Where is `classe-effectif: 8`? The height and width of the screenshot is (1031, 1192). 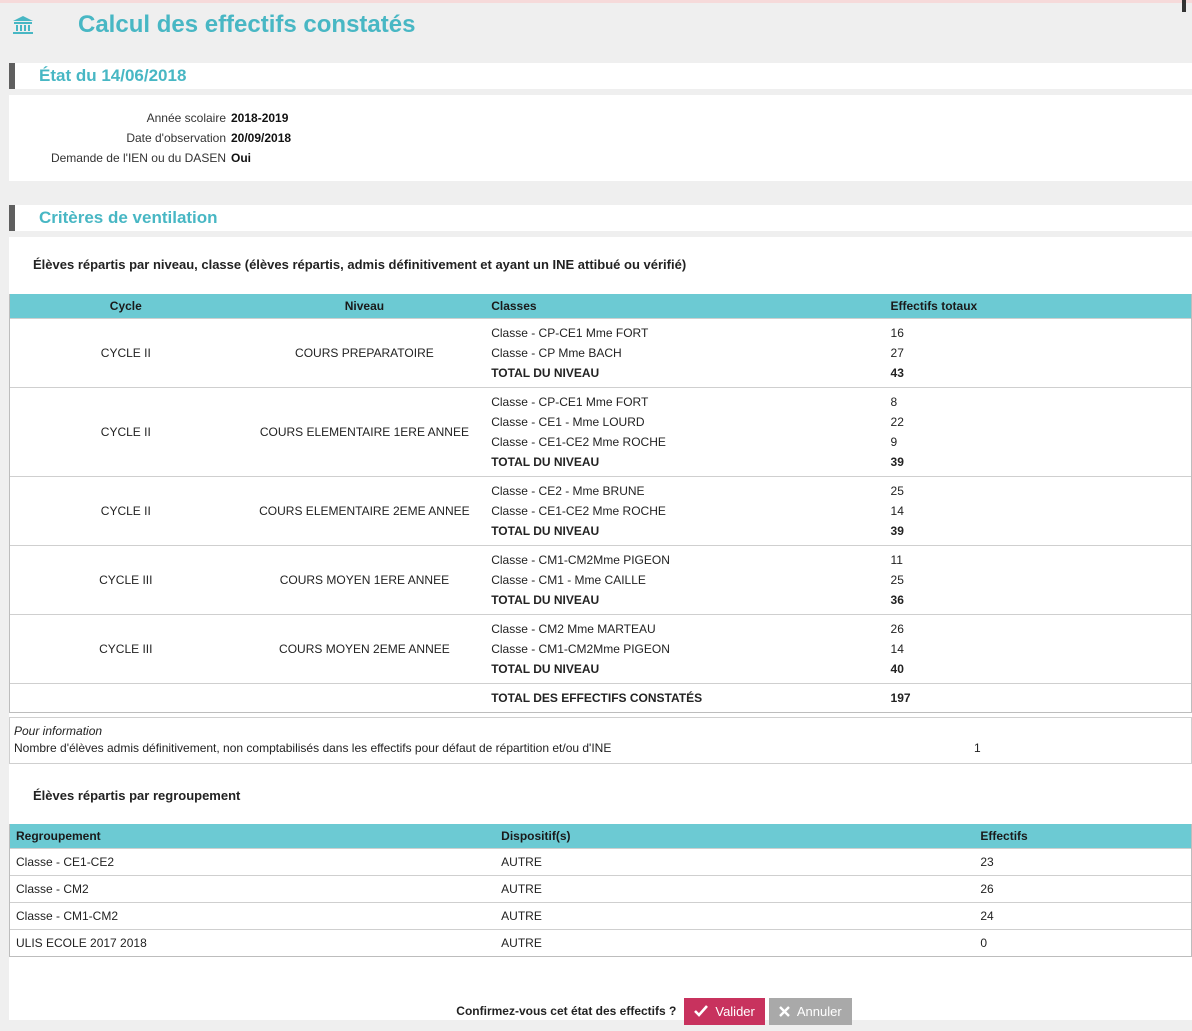 classe-effectif: 8 is located at coordinates (894, 402).